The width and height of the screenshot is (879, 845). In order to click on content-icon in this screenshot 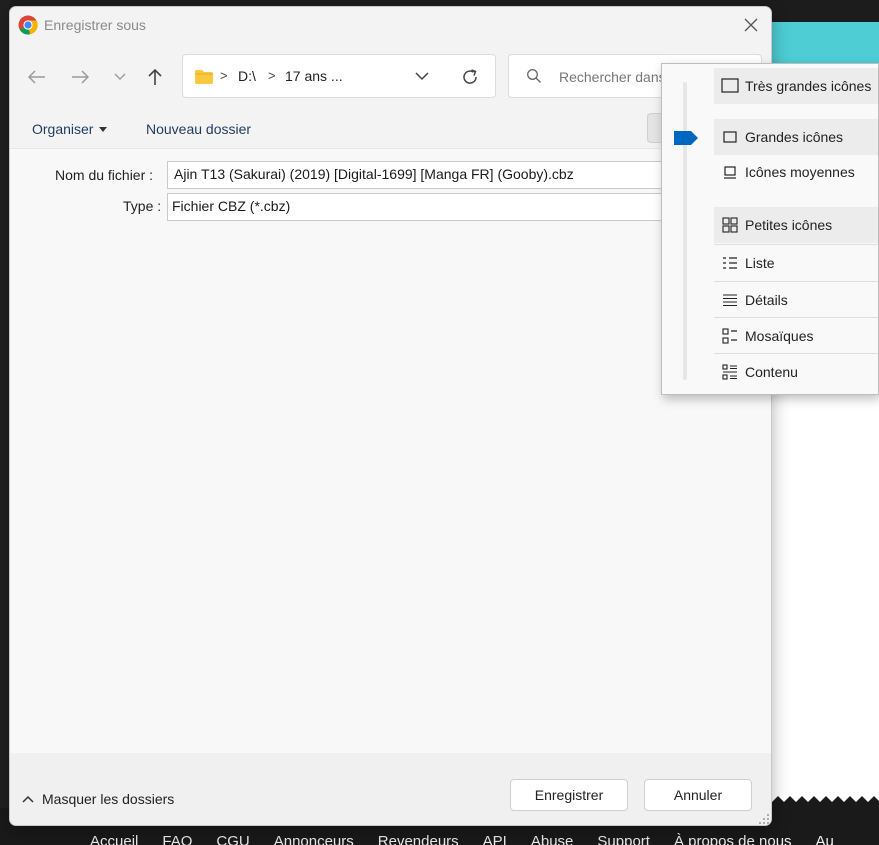, I will do `click(730, 372)`.